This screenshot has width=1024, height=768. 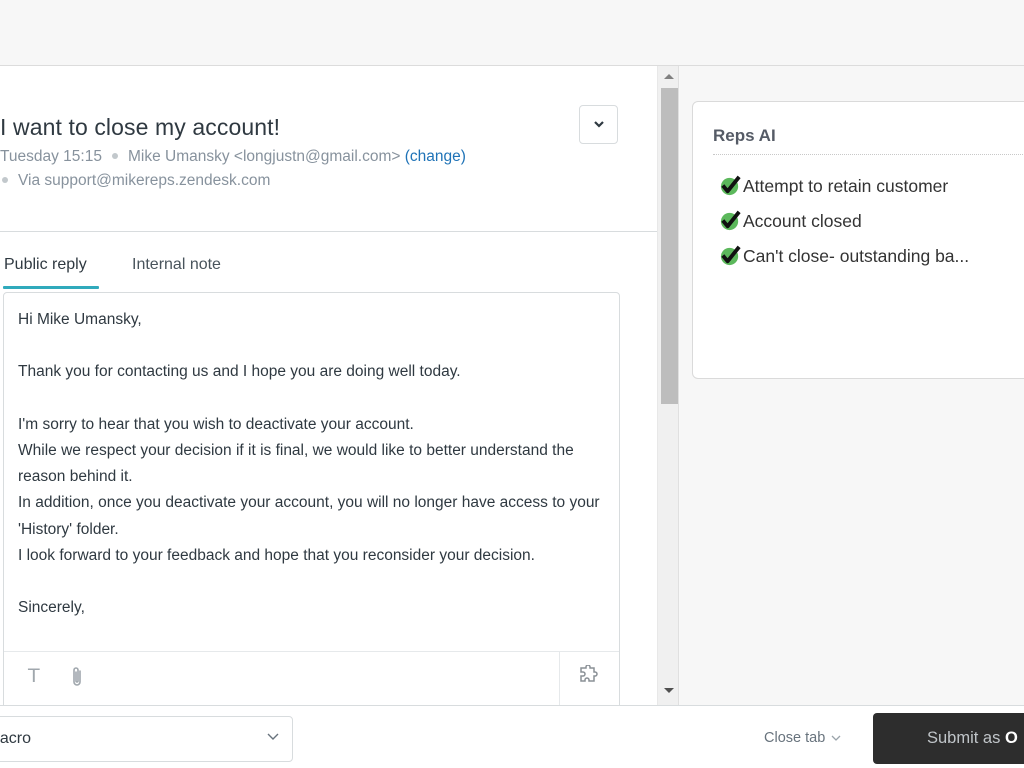 I want to click on ticket-timestamp: Tuesday 15:15, so click(x=51, y=156).